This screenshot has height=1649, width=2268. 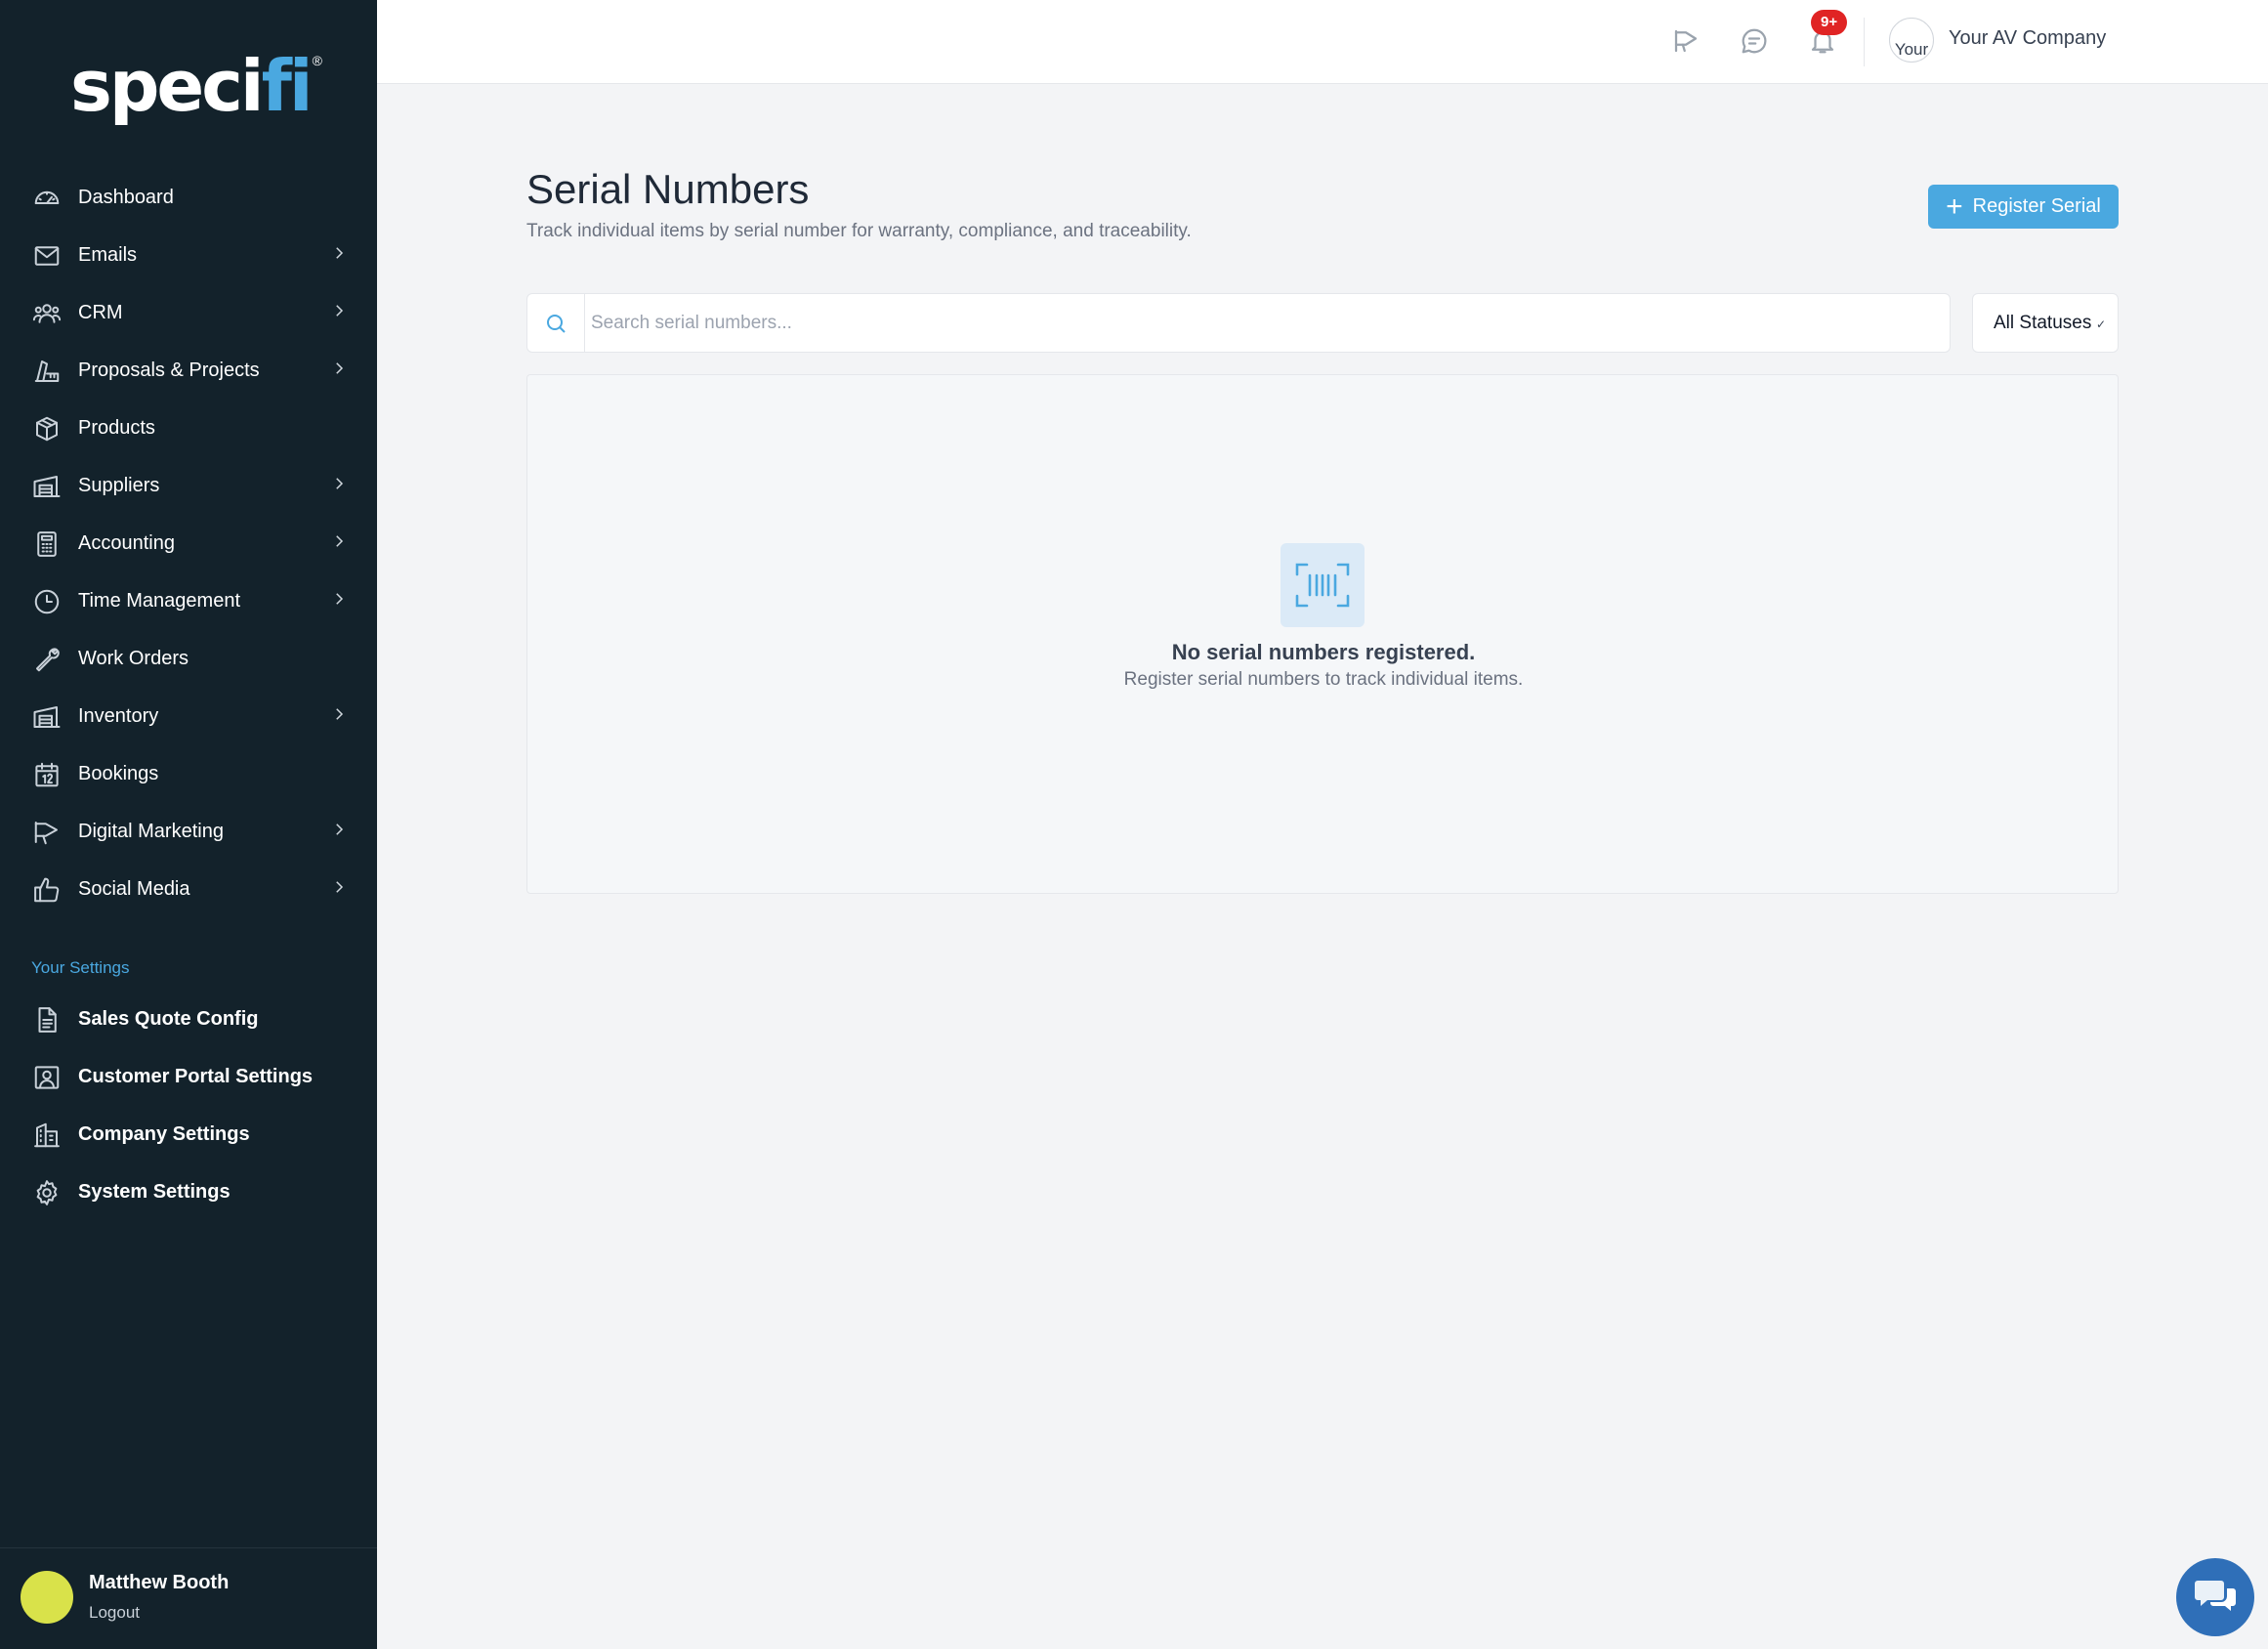 I want to click on sidebar-item-label: Company Settings, so click(x=164, y=1134).